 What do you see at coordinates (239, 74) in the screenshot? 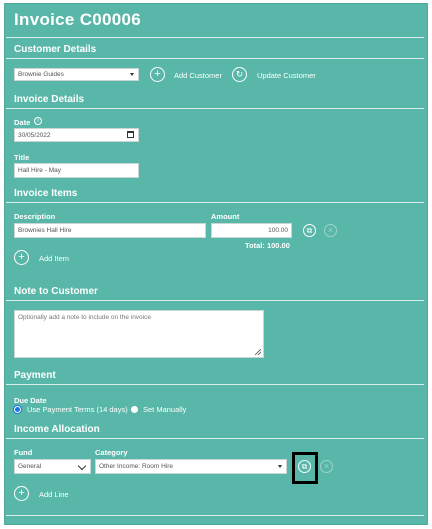
I see `refresh-circle-icon: ↻` at bounding box center [239, 74].